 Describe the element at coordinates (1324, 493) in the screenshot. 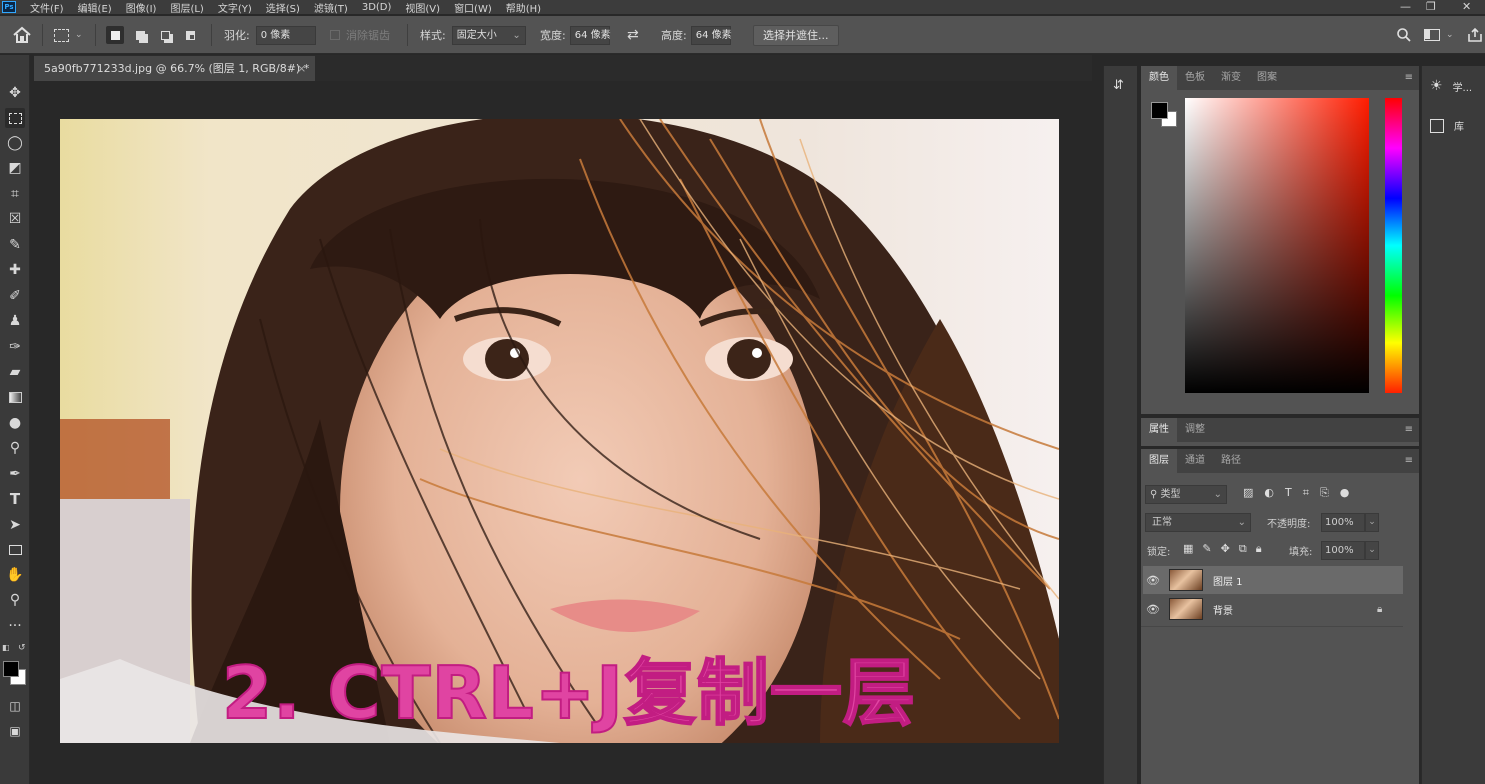

I see `smart-object-filter-icon: ⎘` at that location.